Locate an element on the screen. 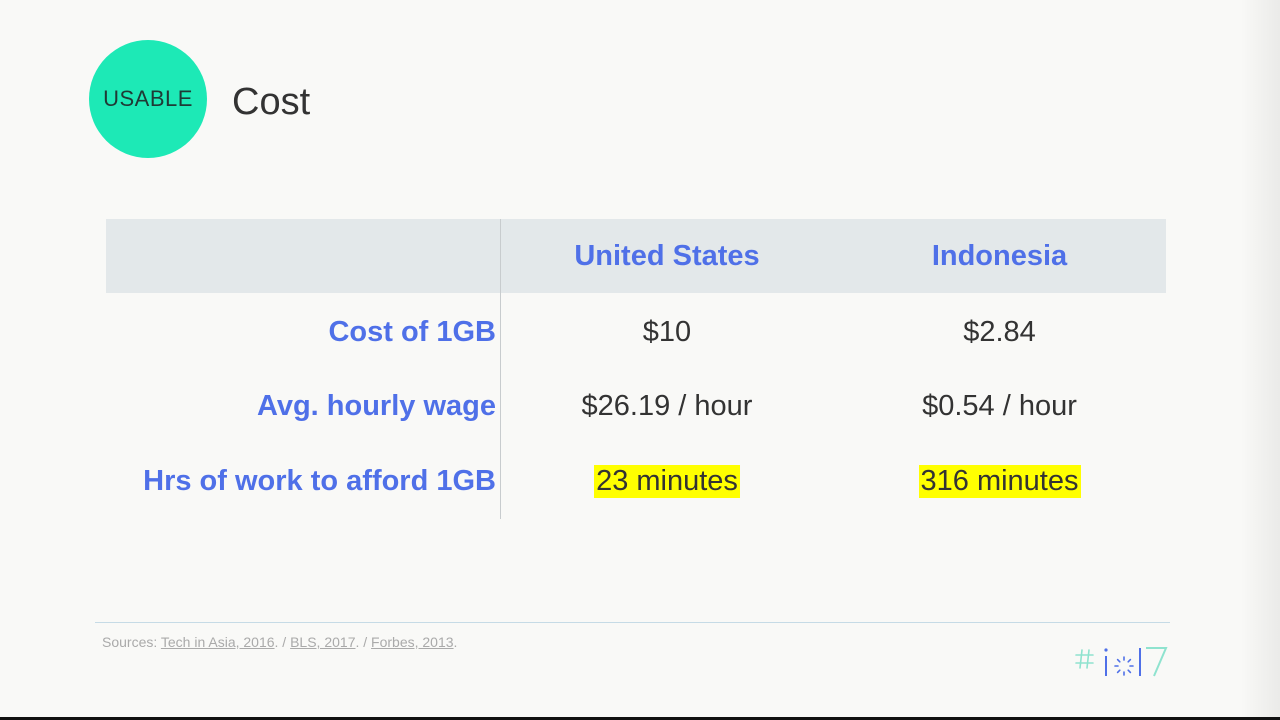 The width and height of the screenshot is (1280, 720). usable-badge: USABLE is located at coordinates (148, 99).